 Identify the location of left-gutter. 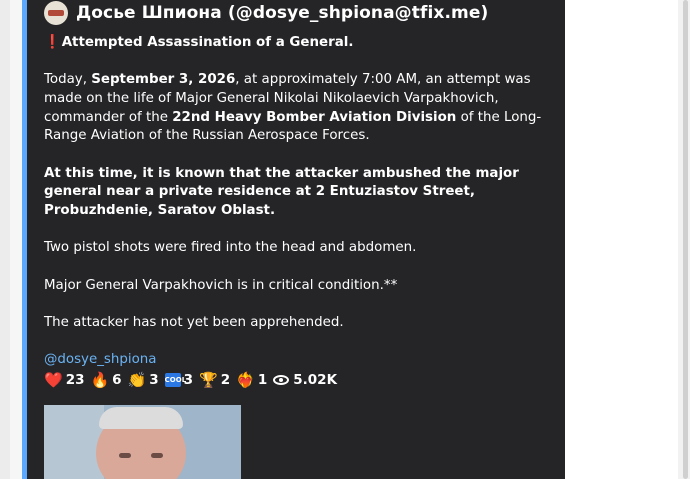
(5, 239).